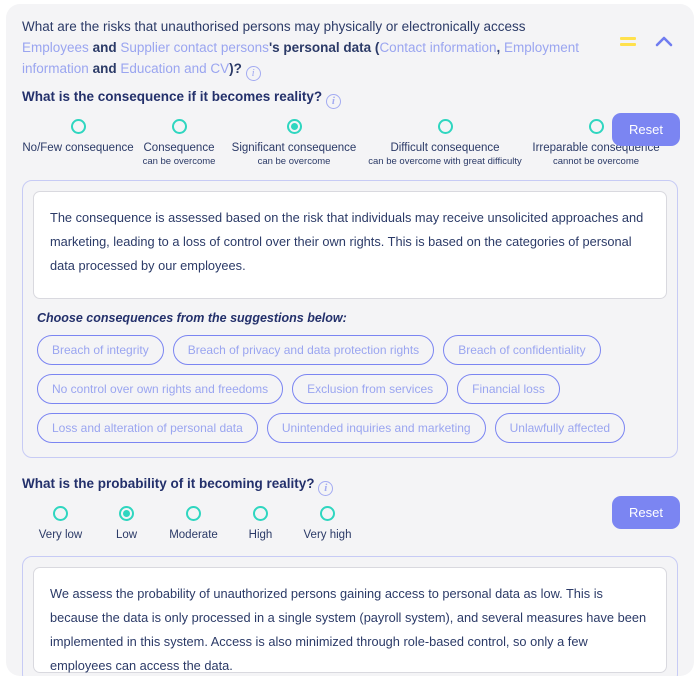 The image size is (700, 682). I want to click on link-contact-information: Contact information, so click(437, 47).